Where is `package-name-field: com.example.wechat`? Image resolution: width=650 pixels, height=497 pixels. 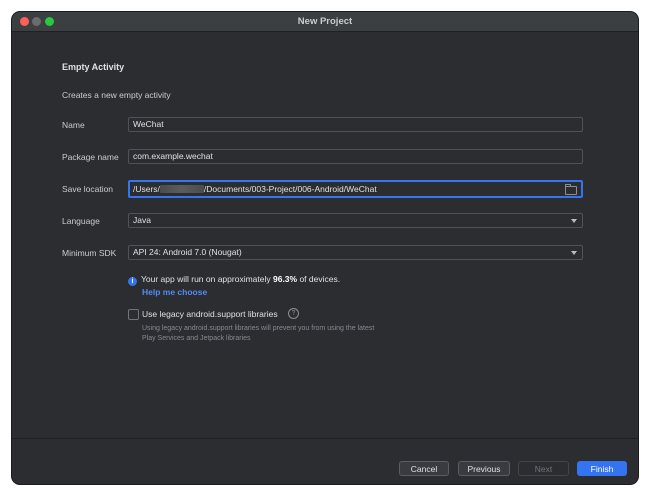
package-name-field: com.example.wechat is located at coordinates (355, 156).